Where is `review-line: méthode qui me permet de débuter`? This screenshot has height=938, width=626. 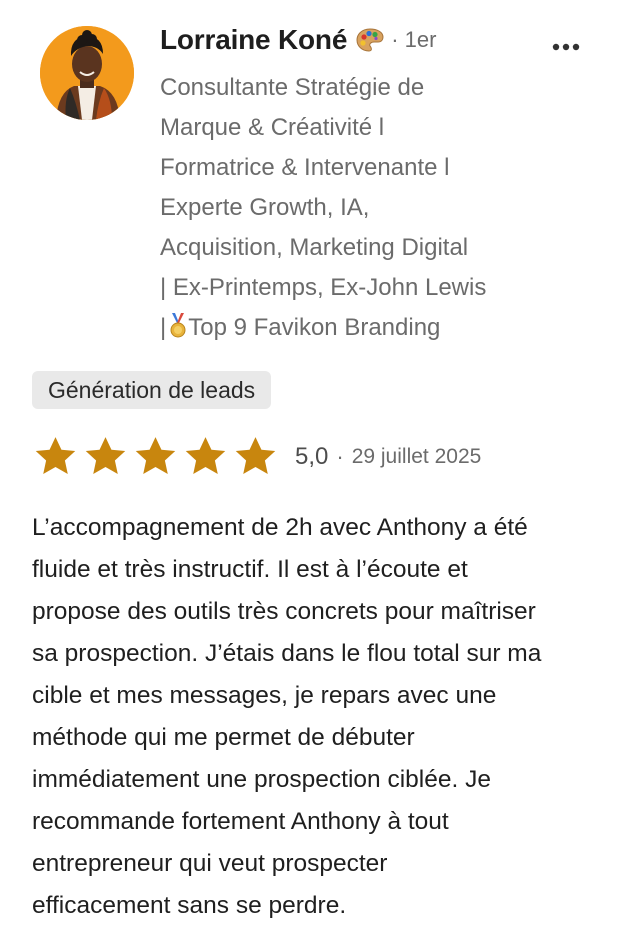
review-line: méthode qui me permet de débuter is located at coordinates (223, 737).